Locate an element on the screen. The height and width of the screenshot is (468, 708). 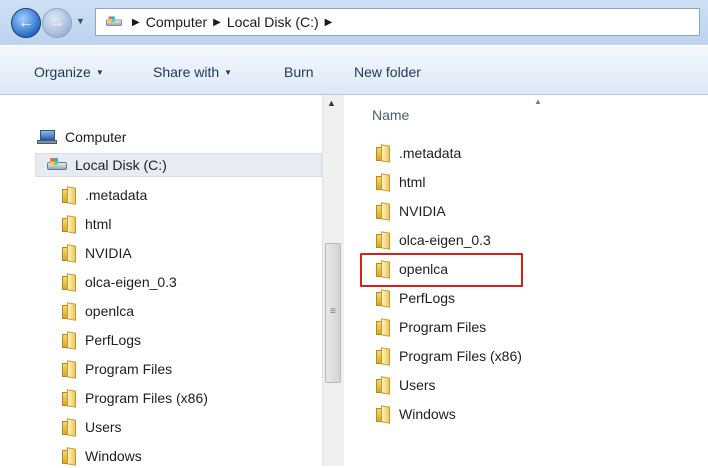
breadcrumb-computer: Computer is located at coordinates (176, 22).